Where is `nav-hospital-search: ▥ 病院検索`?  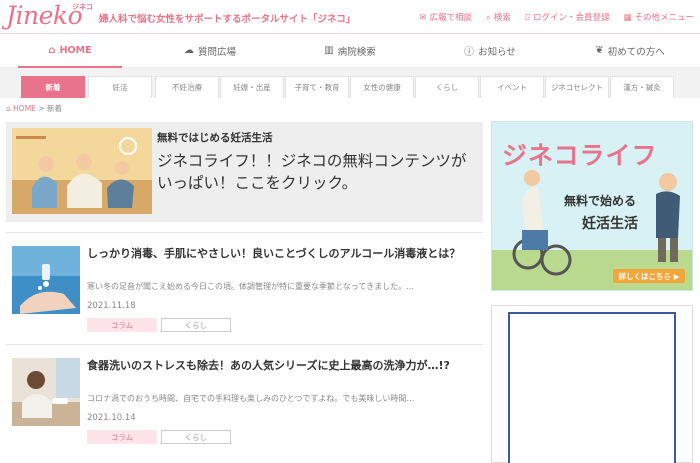
nav-hospital-search: ▥ 病院検索 is located at coordinates (350, 50).